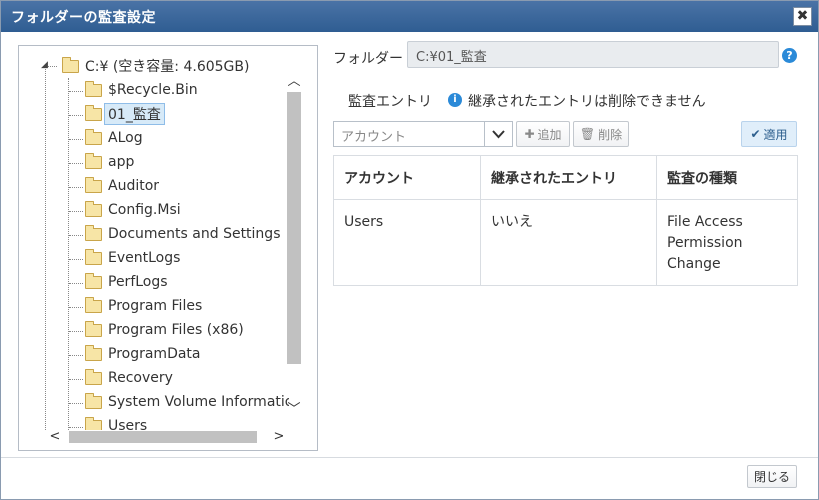  Describe the element at coordinates (390, 102) in the screenshot. I see `audit-entry-label: 監査エントリ` at that location.